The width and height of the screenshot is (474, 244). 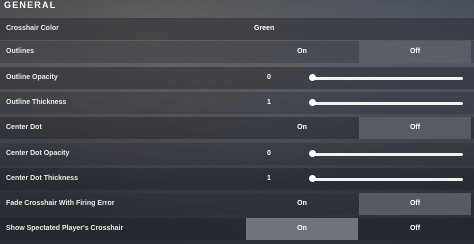 What do you see at coordinates (269, 179) in the screenshot?
I see `center-dot-thickness-value: 1` at bounding box center [269, 179].